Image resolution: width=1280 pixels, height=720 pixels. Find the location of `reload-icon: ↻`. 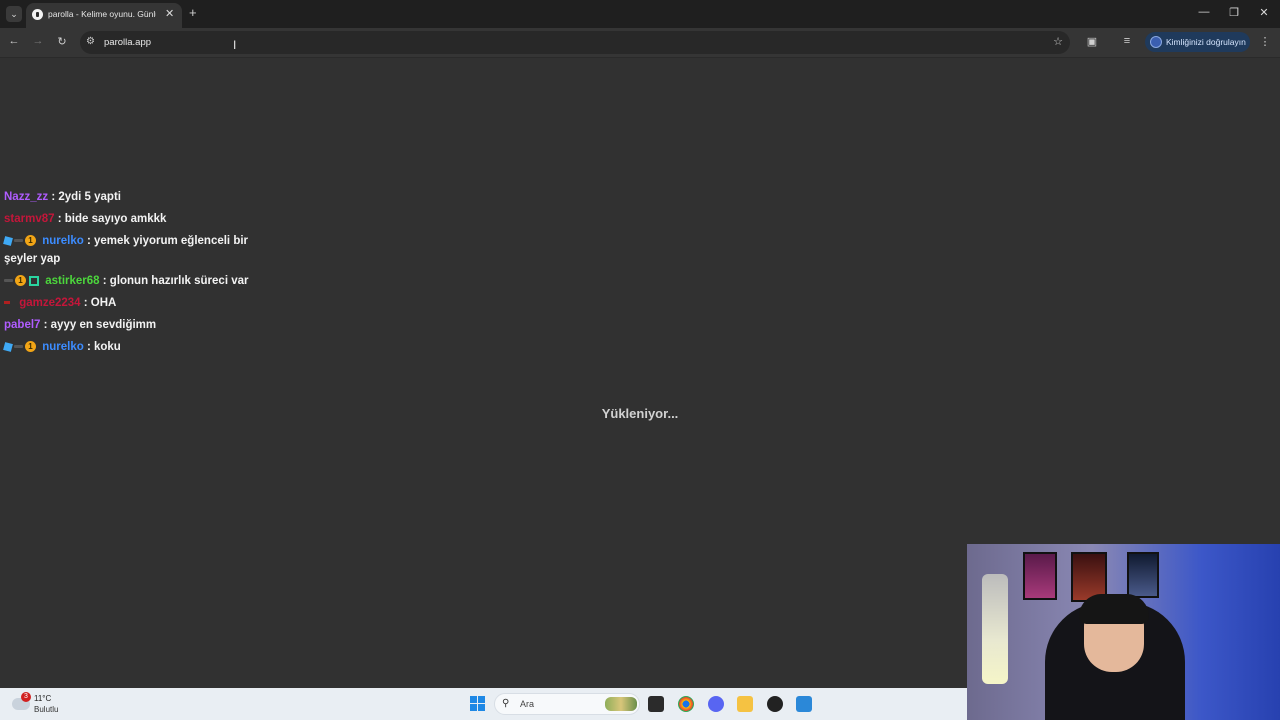

reload-icon: ↻ is located at coordinates (62, 41).